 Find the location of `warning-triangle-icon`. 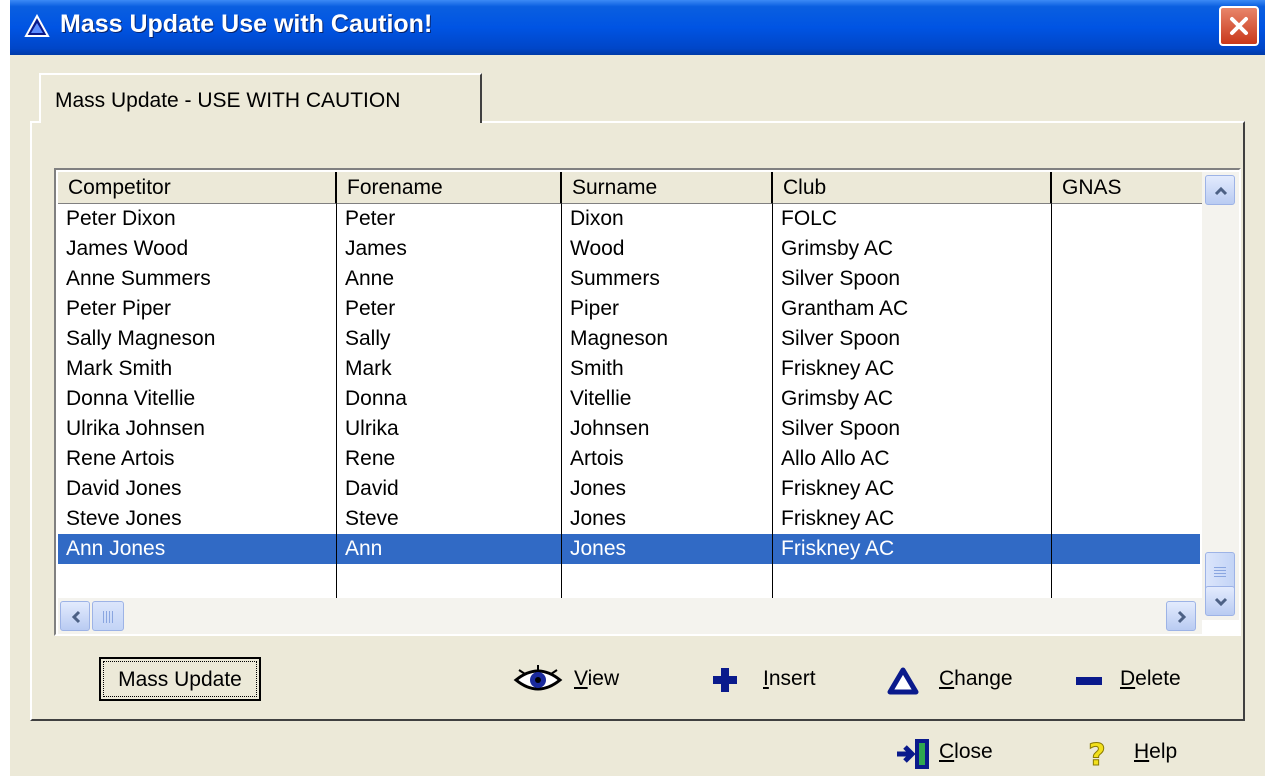

warning-triangle-icon is located at coordinates (37, 25).